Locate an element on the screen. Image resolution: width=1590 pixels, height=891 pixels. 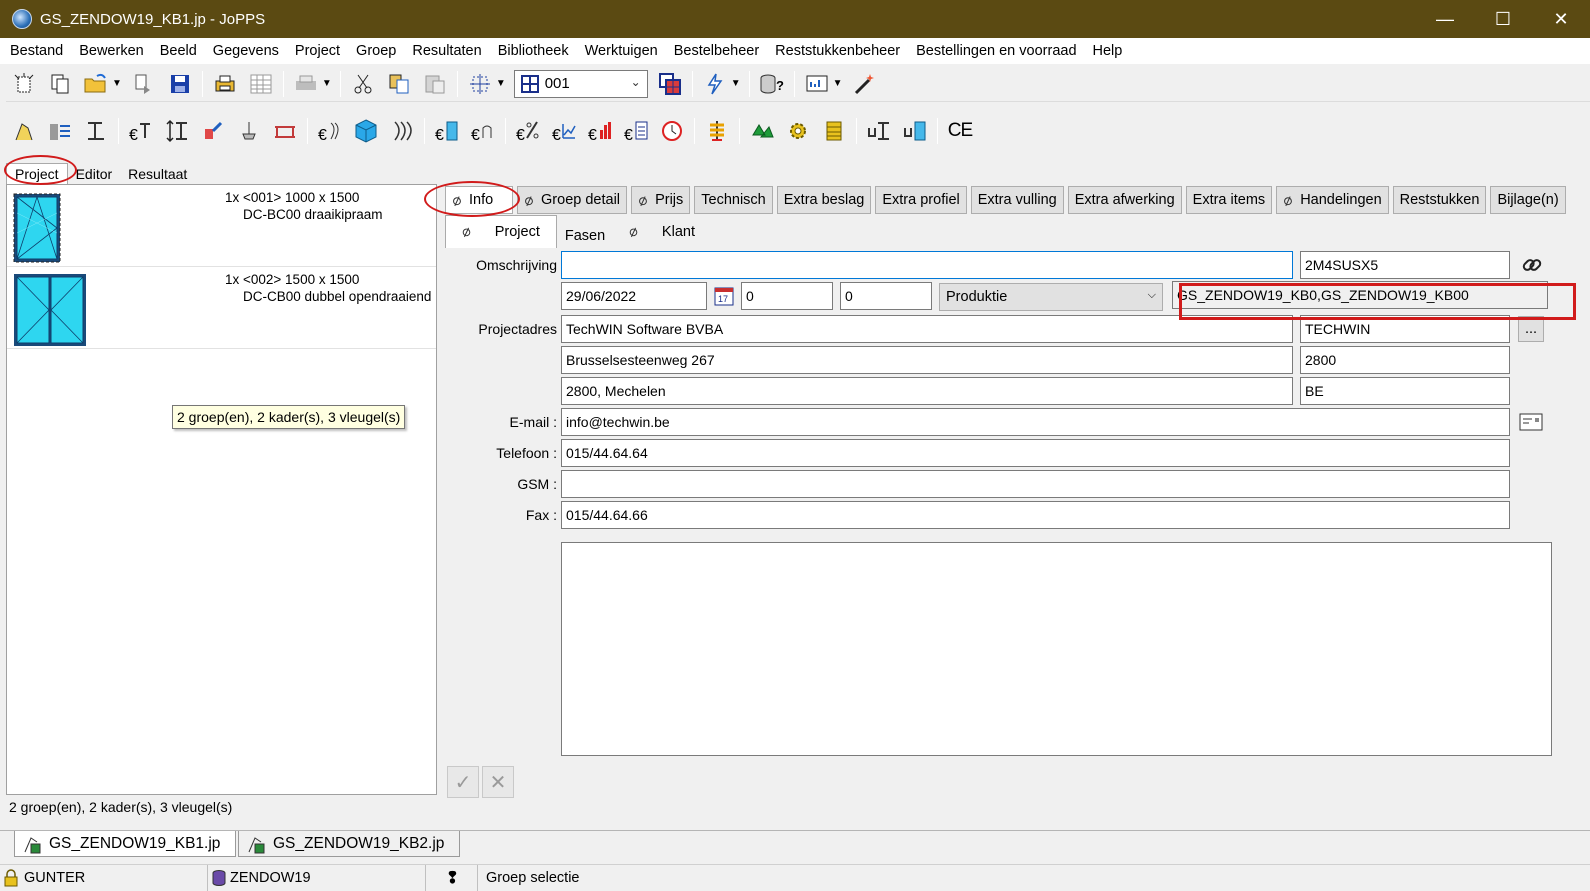
menu-bestand: Bestand is located at coordinates (36, 51).